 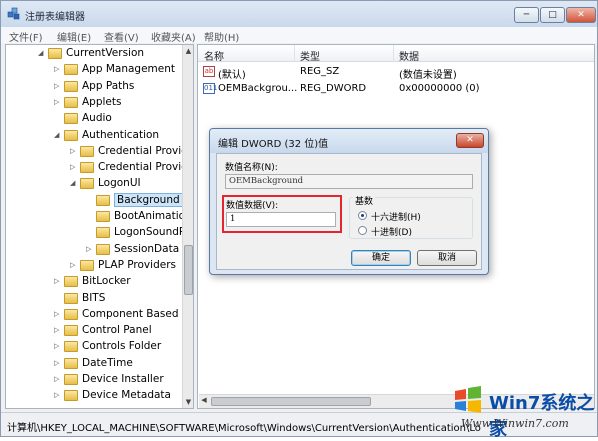 What do you see at coordinates (188, 51) in the screenshot?
I see `scroll-up-arrow-icon: ▲` at bounding box center [188, 51].